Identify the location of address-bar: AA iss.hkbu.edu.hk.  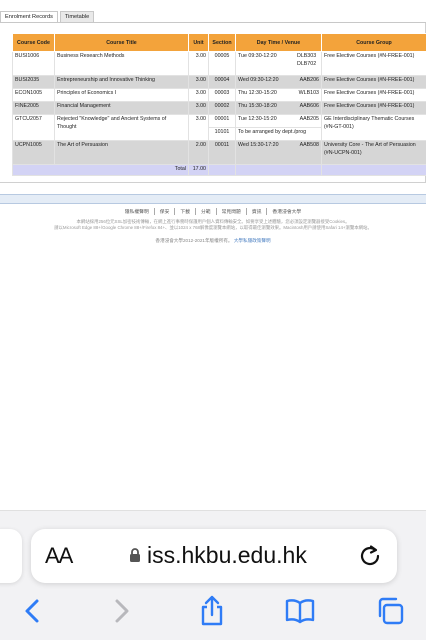
(214, 556).